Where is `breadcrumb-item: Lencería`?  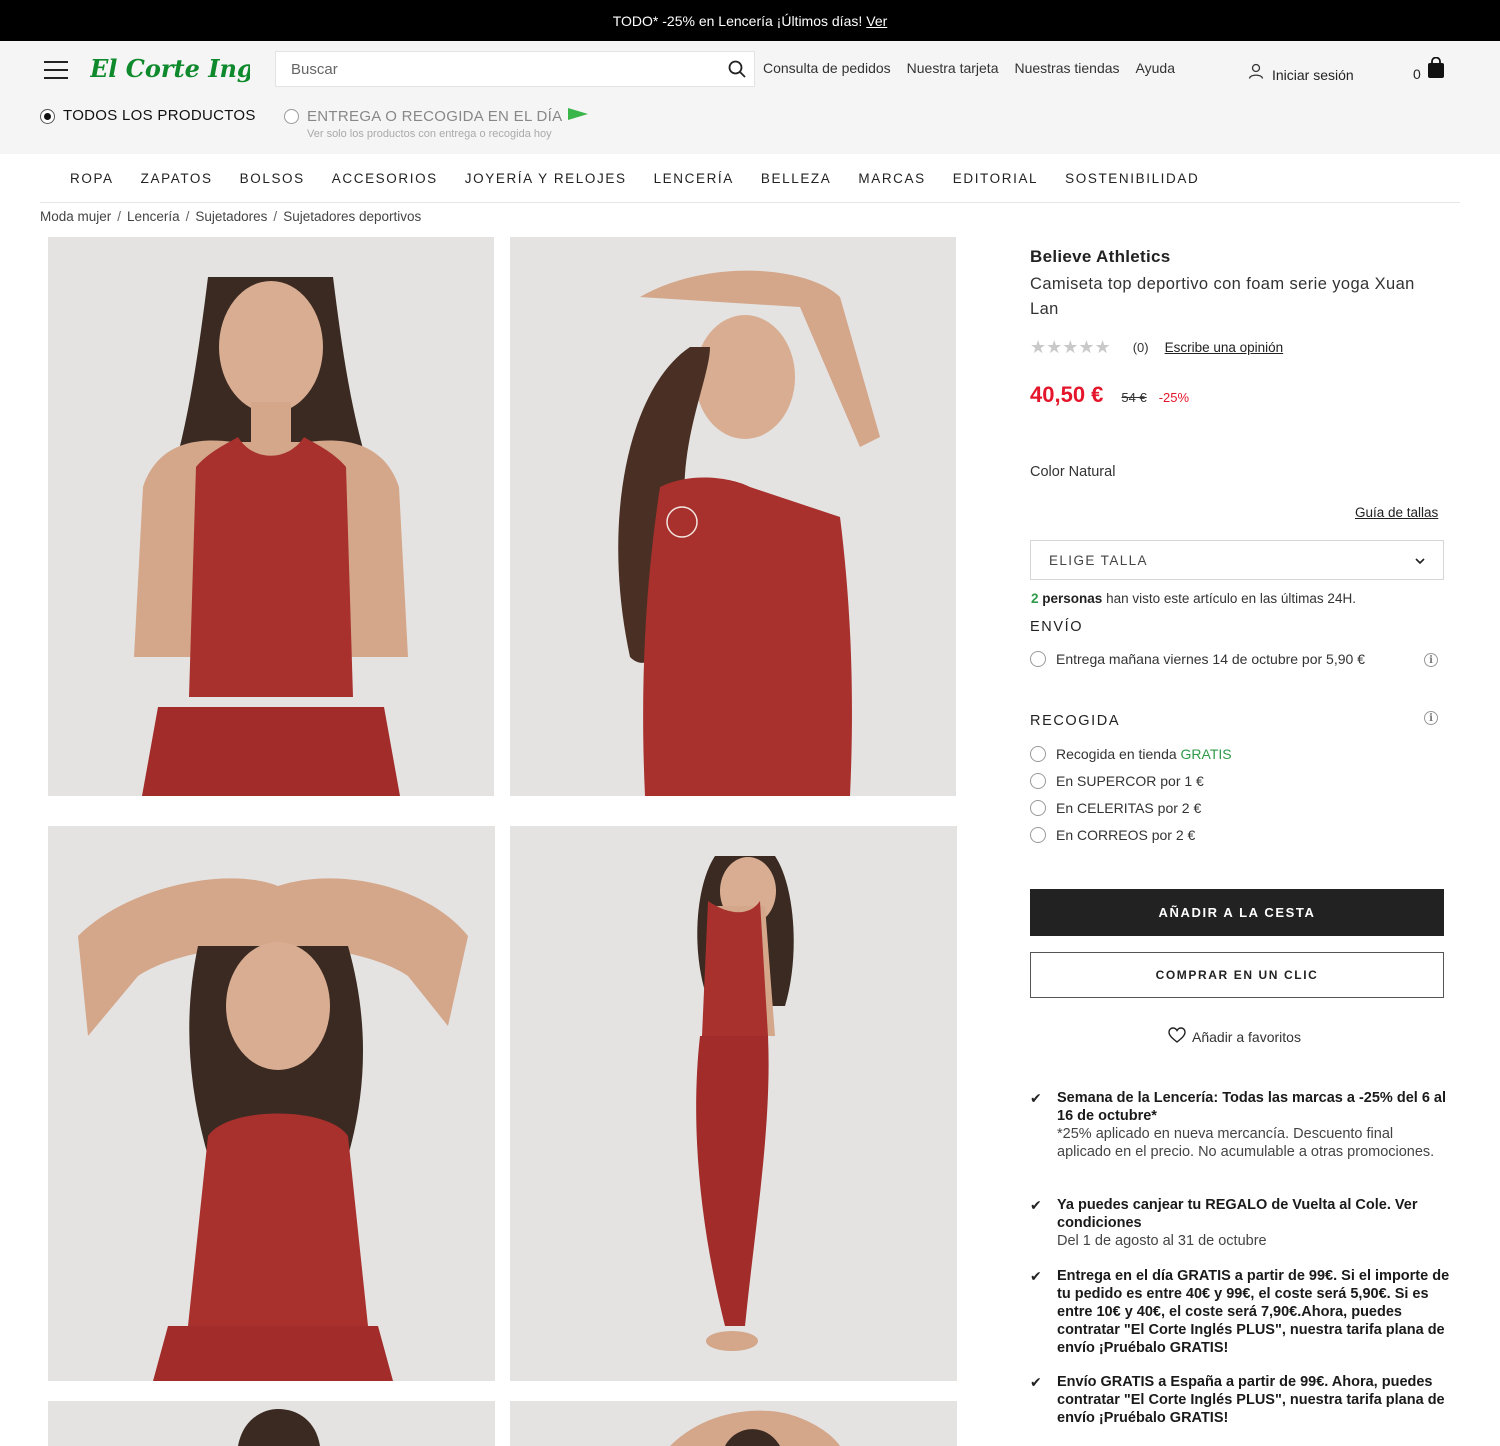 breadcrumb-item: Lencería is located at coordinates (153, 216).